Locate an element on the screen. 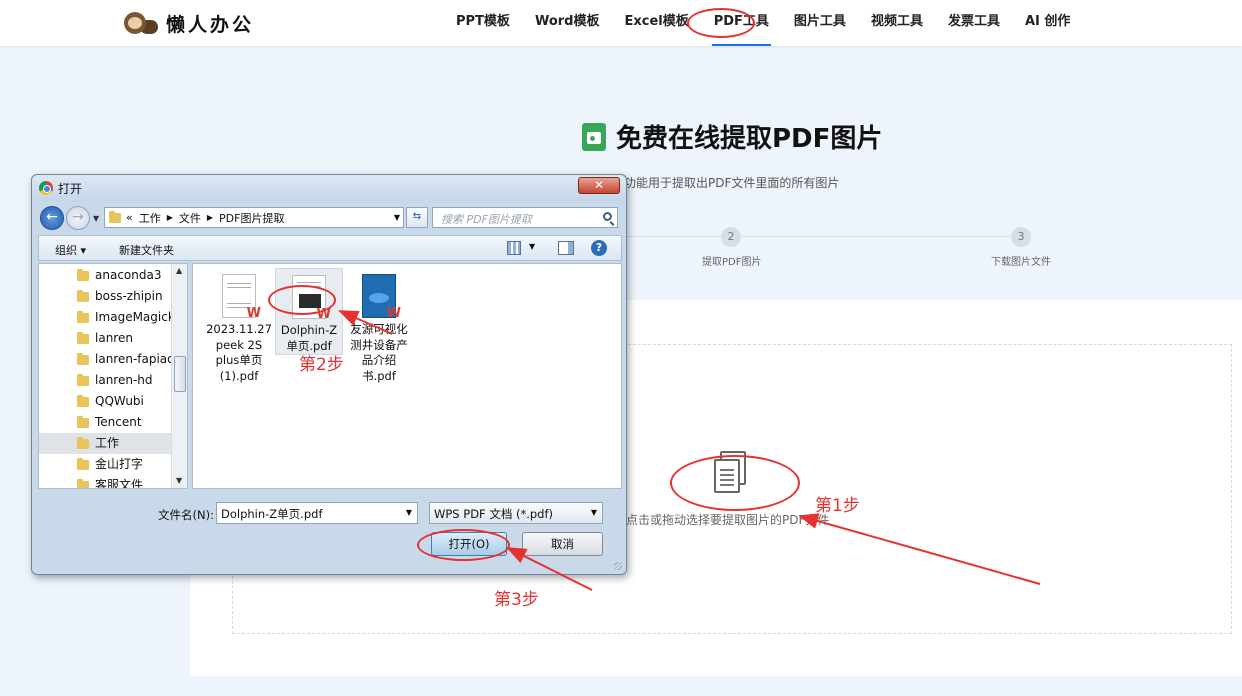 The image size is (1242, 696). chrome-icon is located at coordinates (46, 188).